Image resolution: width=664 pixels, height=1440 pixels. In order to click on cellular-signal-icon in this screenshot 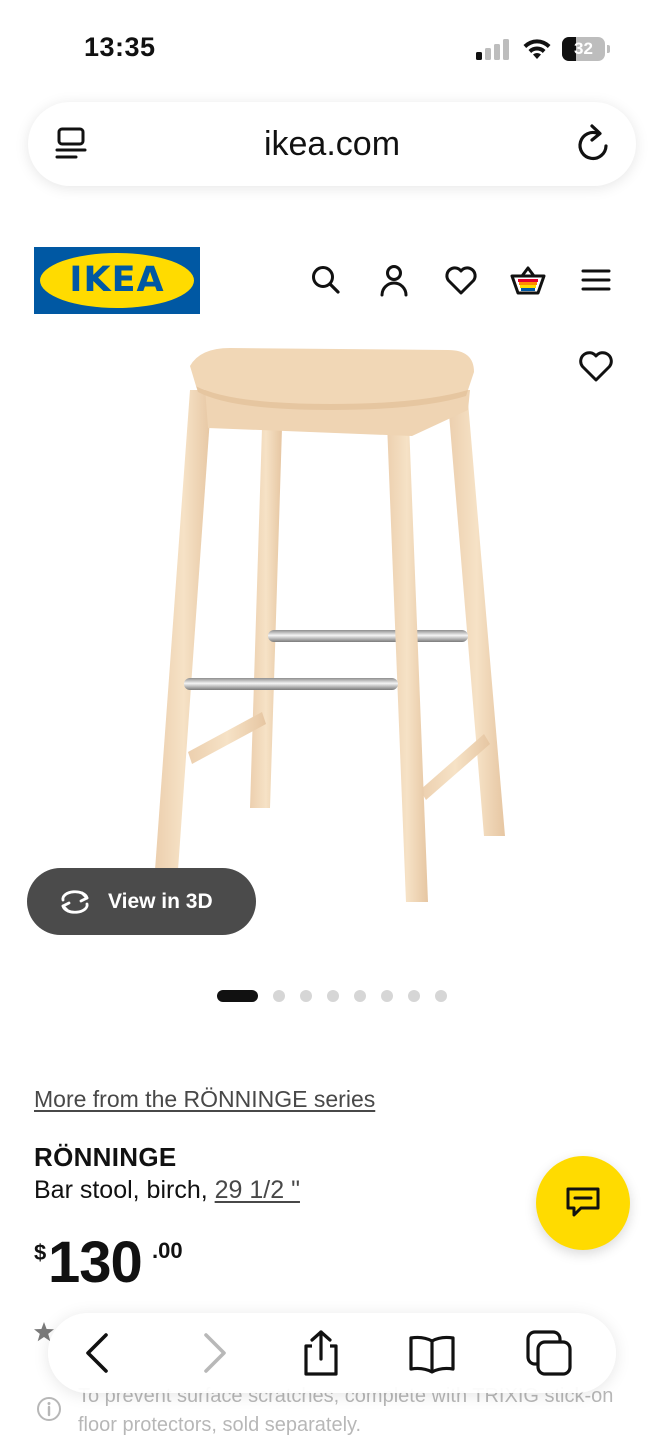, I will do `click(493, 49)`.